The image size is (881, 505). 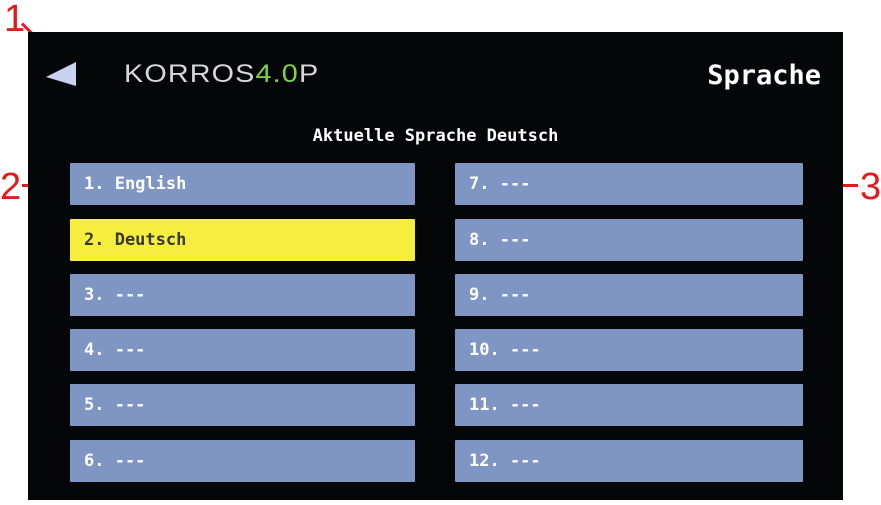 What do you see at coordinates (870, 187) in the screenshot?
I see `callout-3: 3` at bounding box center [870, 187].